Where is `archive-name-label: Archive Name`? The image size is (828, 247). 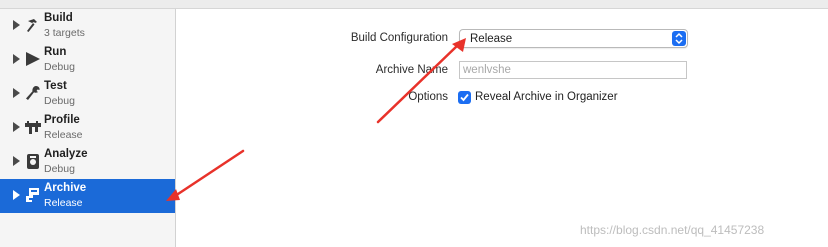
archive-name-label: Archive Name is located at coordinates (411, 70).